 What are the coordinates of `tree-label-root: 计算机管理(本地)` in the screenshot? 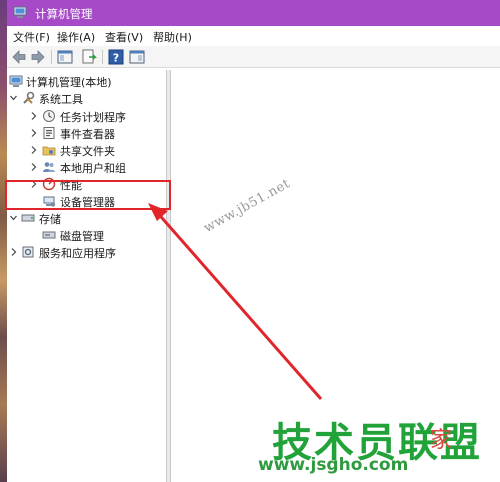 It's located at (69, 82).